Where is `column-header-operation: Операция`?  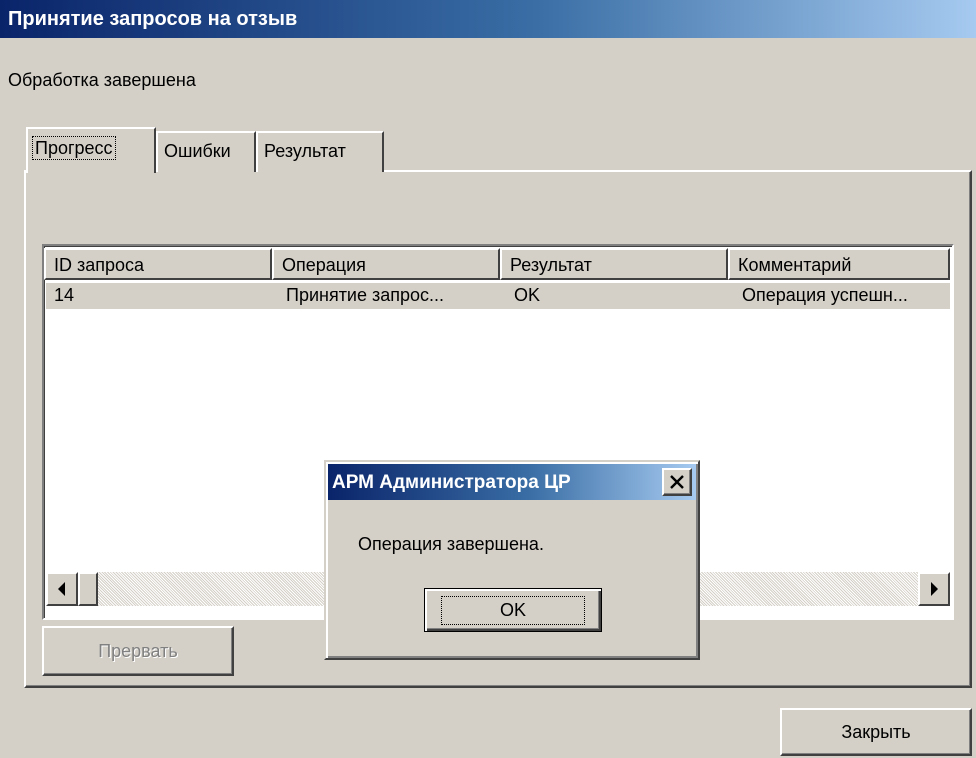 column-header-operation: Операция is located at coordinates (386, 264).